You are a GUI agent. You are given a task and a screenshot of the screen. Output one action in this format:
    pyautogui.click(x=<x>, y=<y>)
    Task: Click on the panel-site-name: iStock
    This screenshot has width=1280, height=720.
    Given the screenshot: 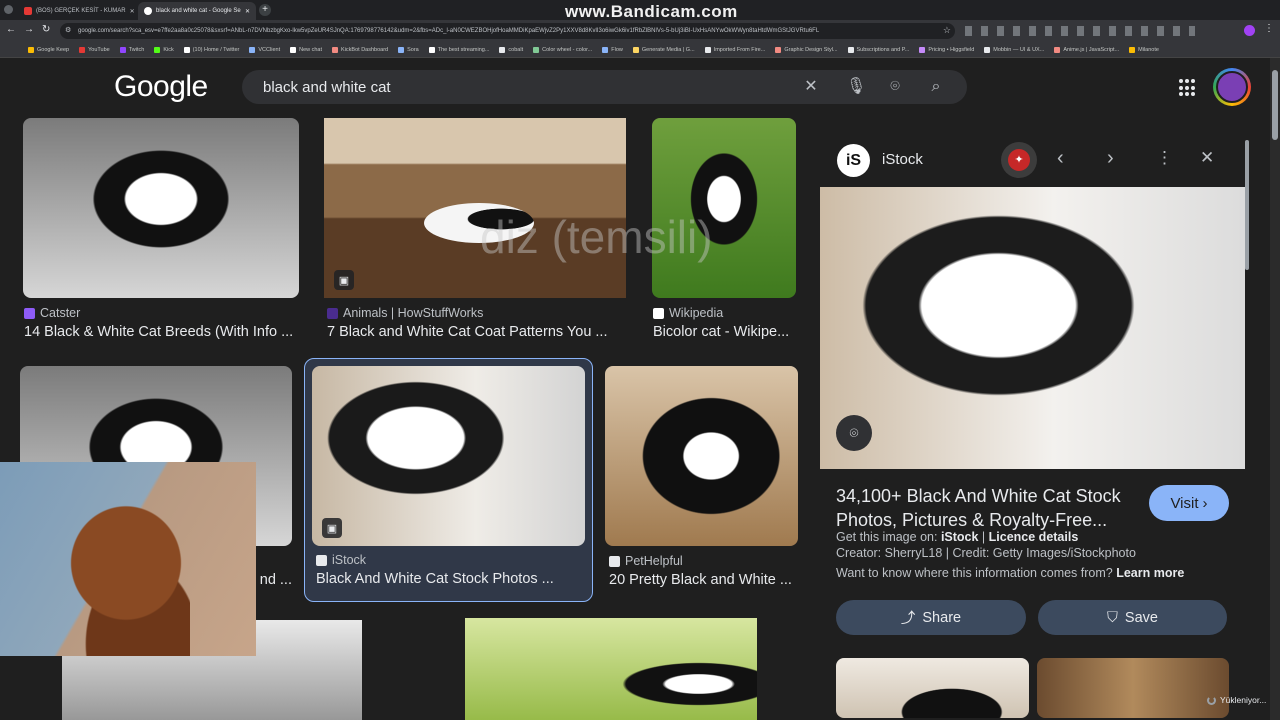 What is the action you would take?
    pyautogui.click(x=902, y=159)
    